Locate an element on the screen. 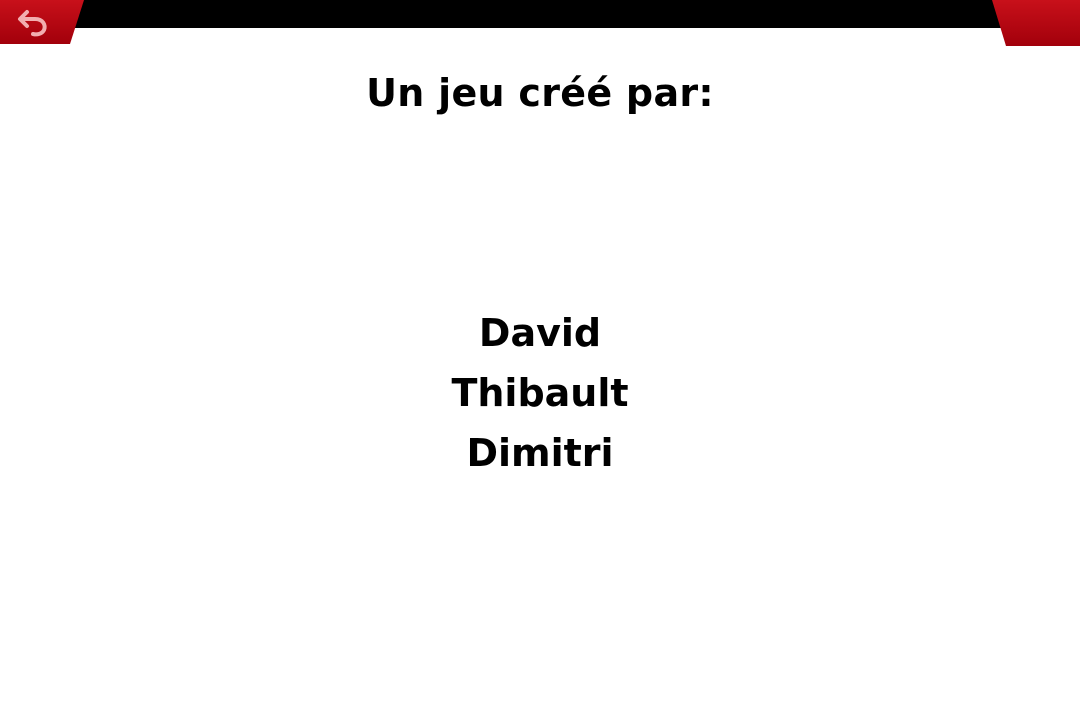 The height and width of the screenshot is (720, 1080). back-tab-shape is located at coordinates (42, 22).